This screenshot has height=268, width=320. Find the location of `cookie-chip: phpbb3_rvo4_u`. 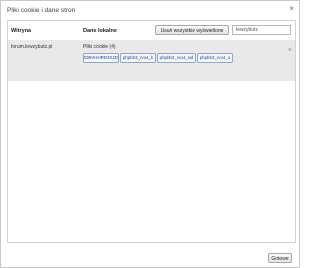

cookie-chip: phpbb3_rvo4_u is located at coordinates (215, 58).